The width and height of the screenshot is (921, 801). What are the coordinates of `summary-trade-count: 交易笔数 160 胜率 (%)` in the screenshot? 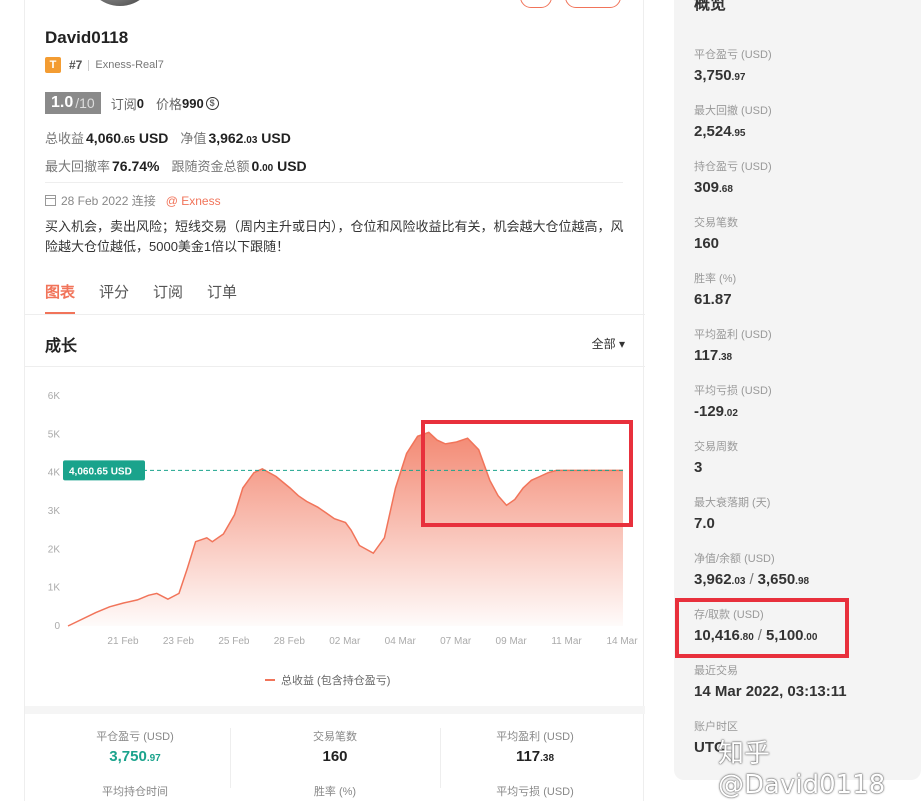 It's located at (335, 764).